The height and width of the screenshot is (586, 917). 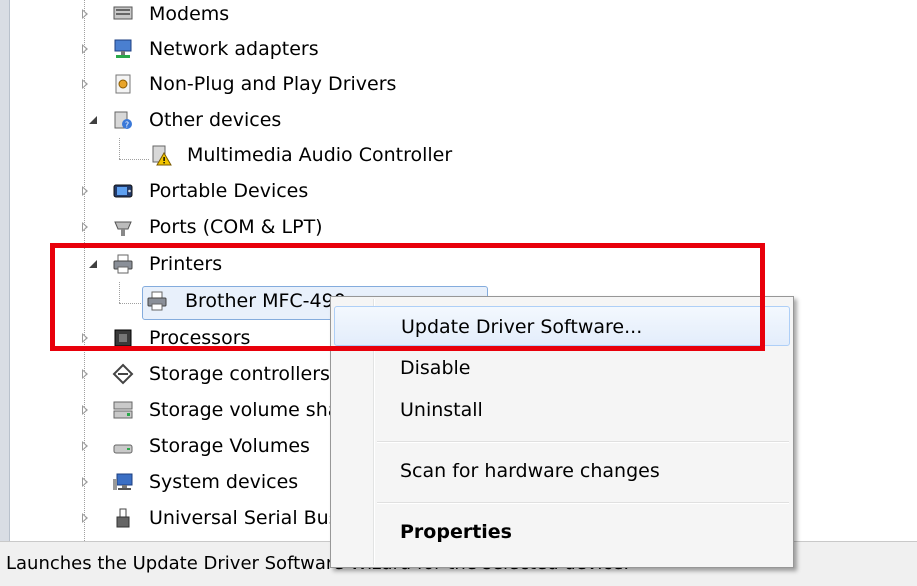 What do you see at coordinates (123, 518) in the screenshot?
I see `usb-icon` at bounding box center [123, 518].